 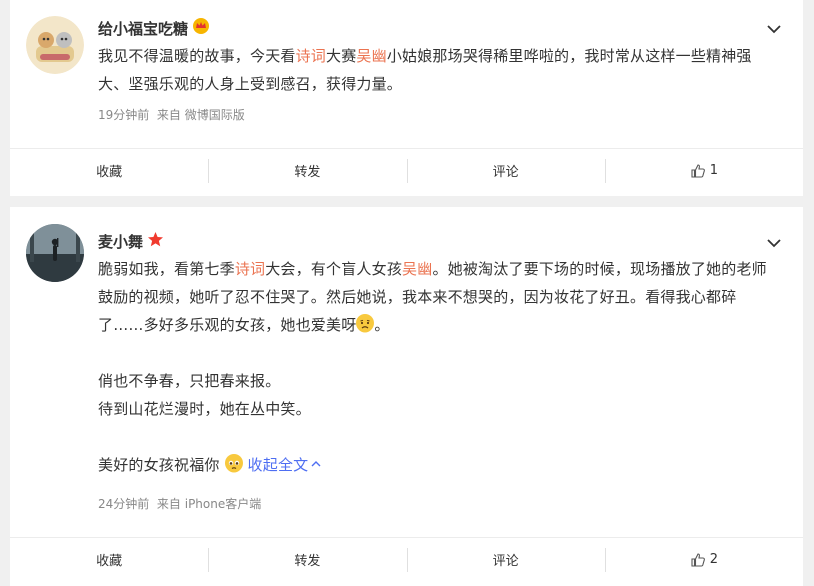 I want to click on like-button: 2, so click(x=703, y=559).